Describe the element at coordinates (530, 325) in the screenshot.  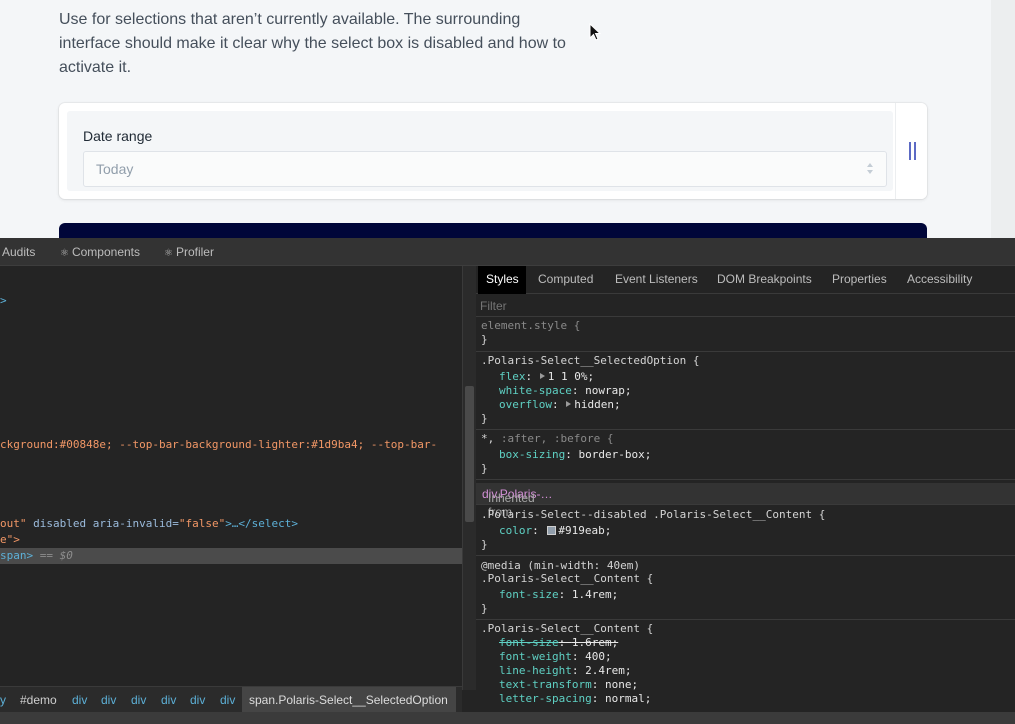
I see `rule-selector: element.style {` at that location.